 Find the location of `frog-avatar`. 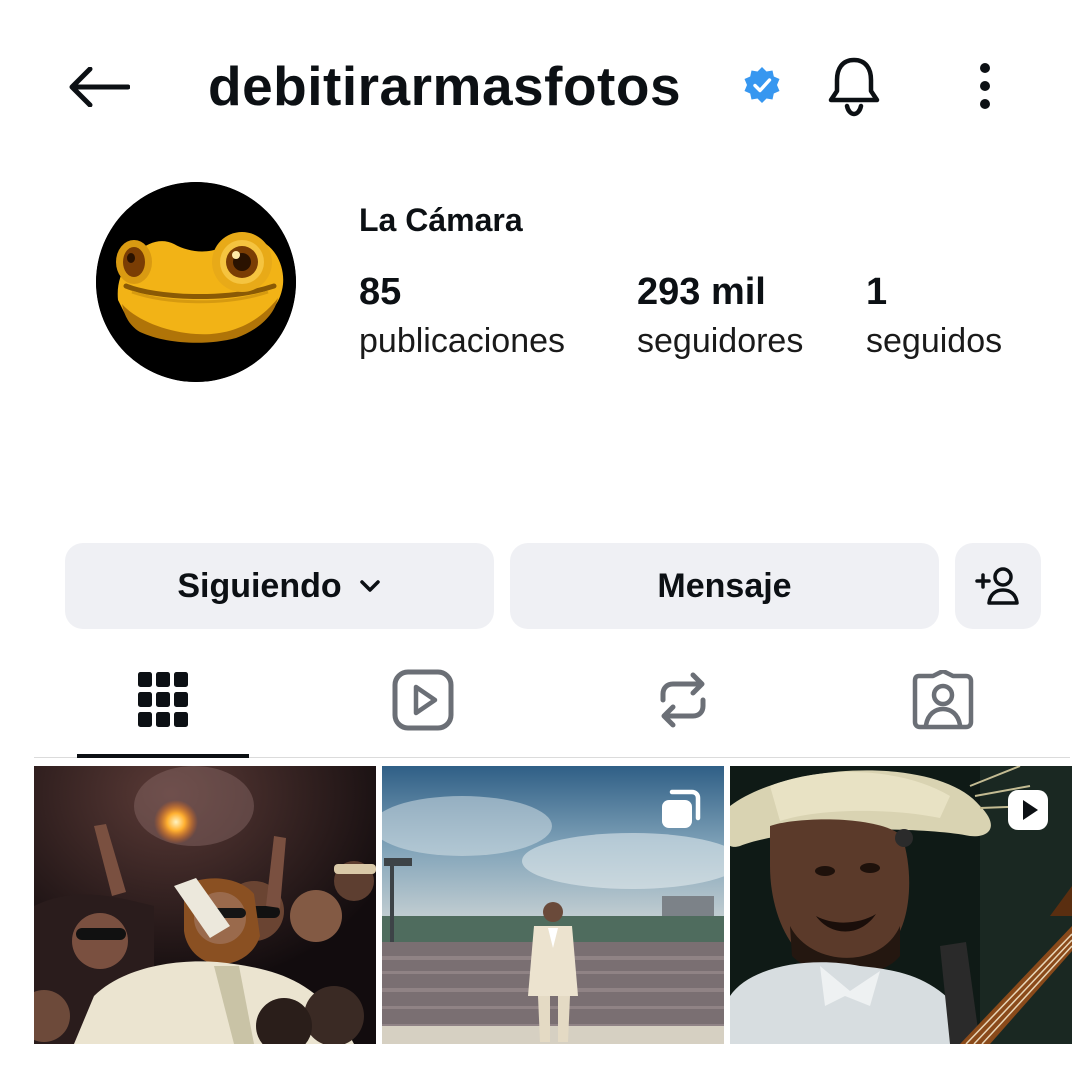

frog-avatar is located at coordinates (196, 282).